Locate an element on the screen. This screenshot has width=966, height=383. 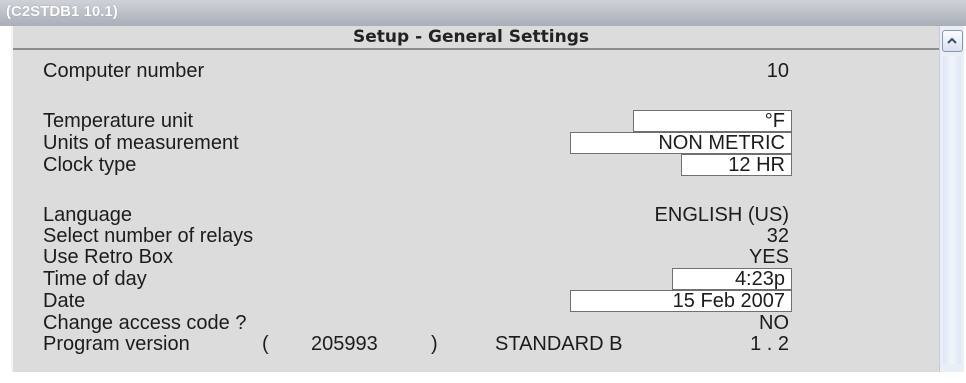
time-of-day-label: Time of day is located at coordinates (95, 279).